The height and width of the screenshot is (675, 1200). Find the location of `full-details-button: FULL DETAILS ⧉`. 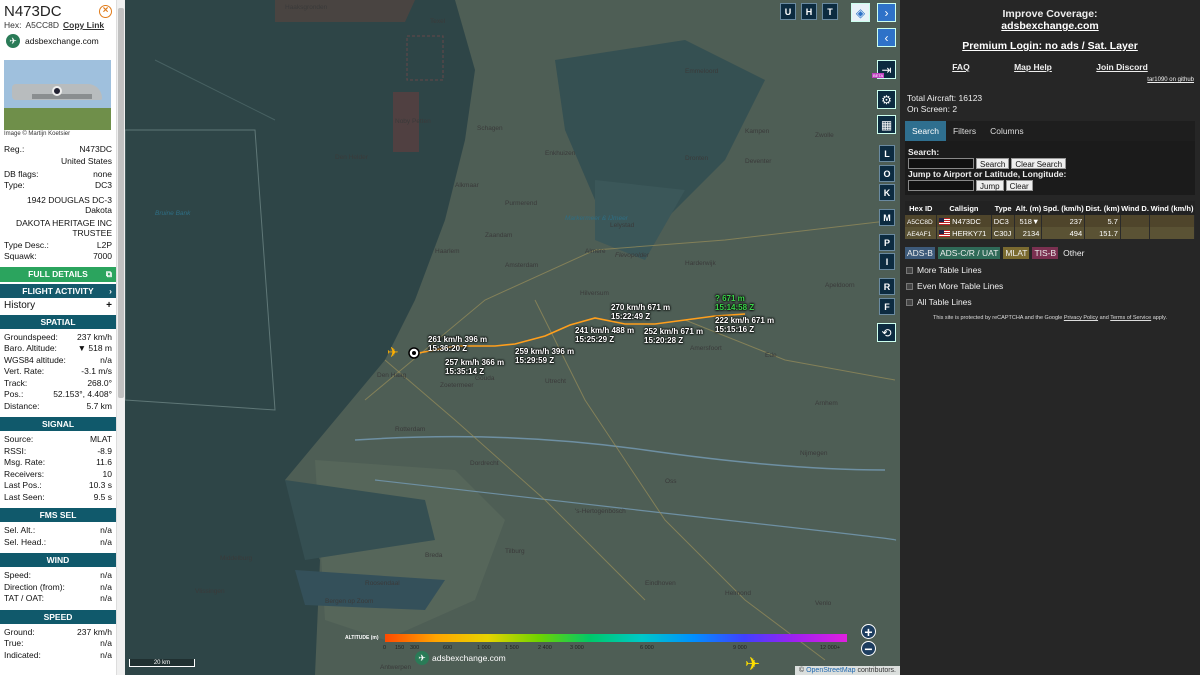

full-details-button: FULL DETAILS ⧉ is located at coordinates (58, 274).